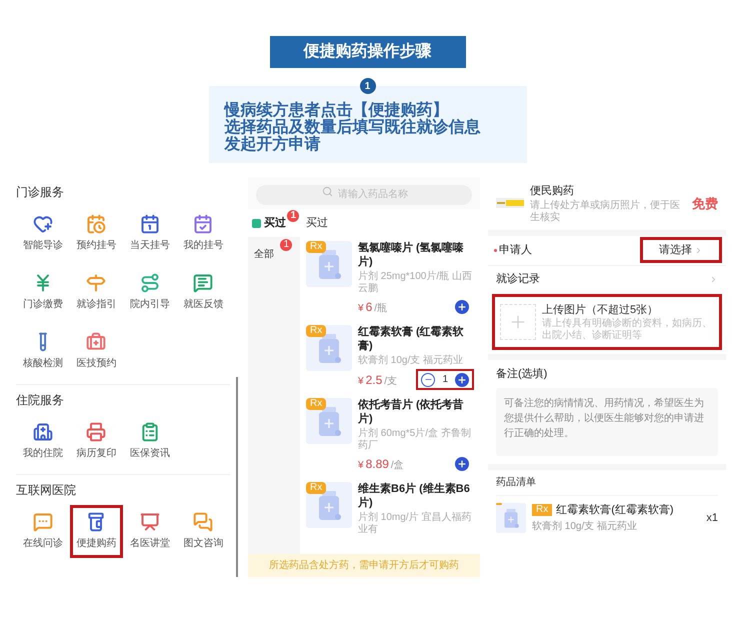 The image size is (735, 630). I want to click on presentation-icon, so click(150, 522).